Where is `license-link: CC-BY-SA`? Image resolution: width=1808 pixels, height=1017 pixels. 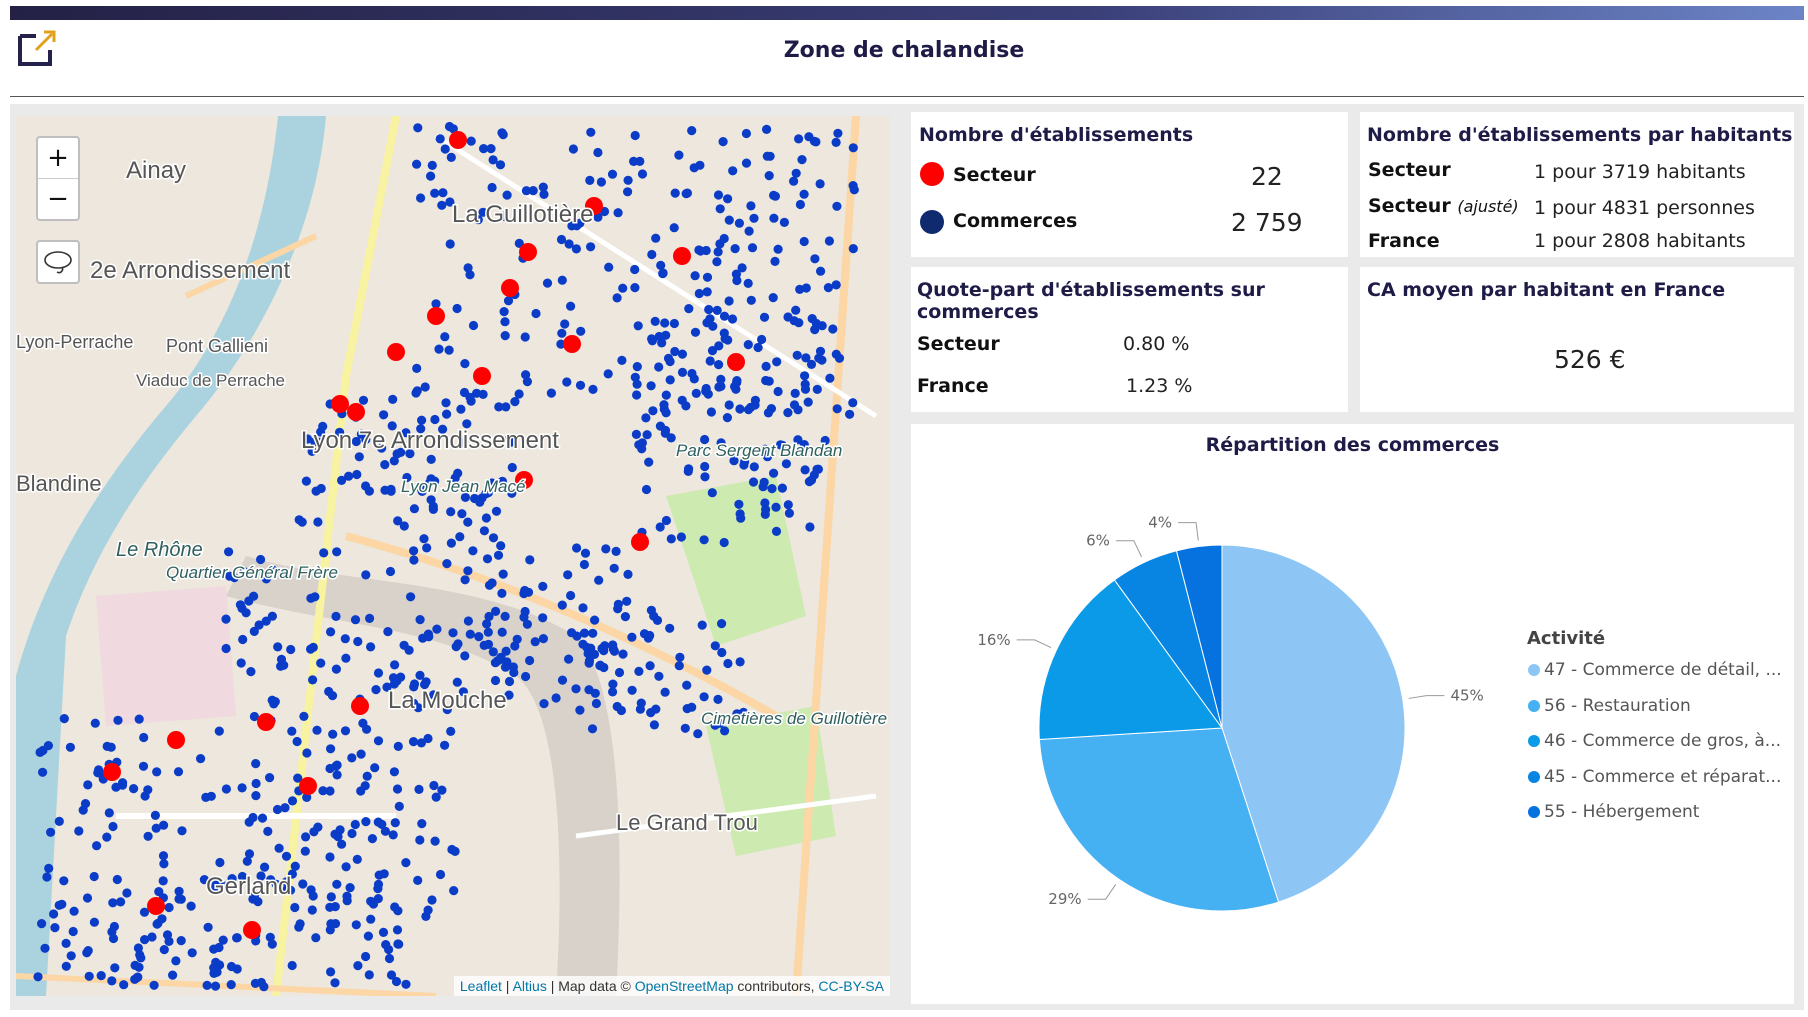
license-link: CC-BY-SA is located at coordinates (851, 986).